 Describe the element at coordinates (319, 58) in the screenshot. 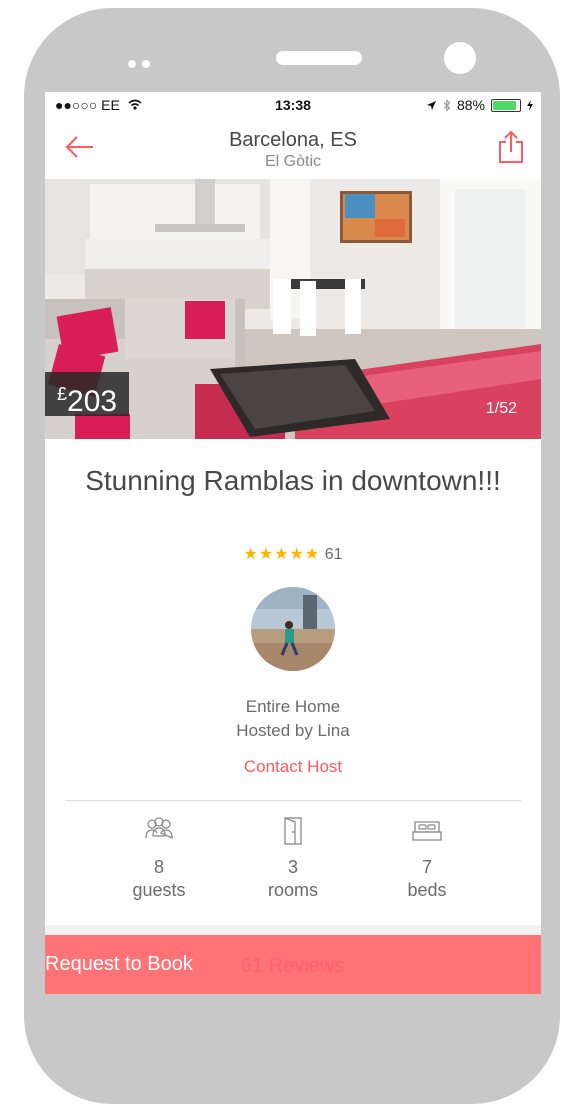

I see `speaker-grille` at that location.